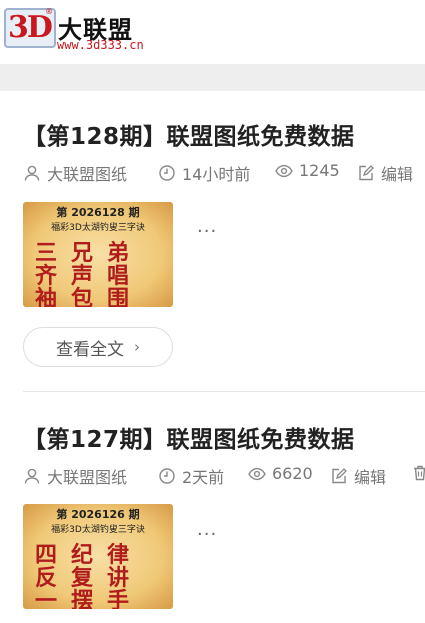 The width and height of the screenshot is (425, 623). I want to click on post-thumbnail: 第 2026128 期 福彩3D太湖钓叟三字诀 三兄弟 齐声唱 袖包围, so click(98, 254).